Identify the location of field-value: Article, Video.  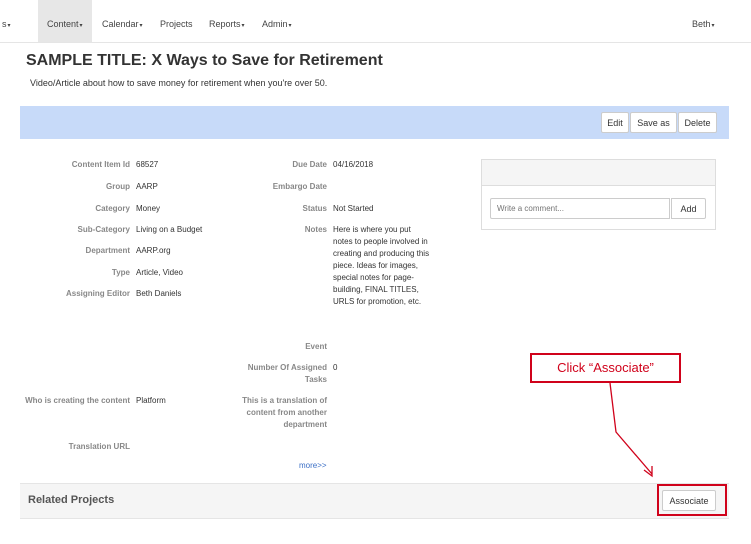
(159, 272).